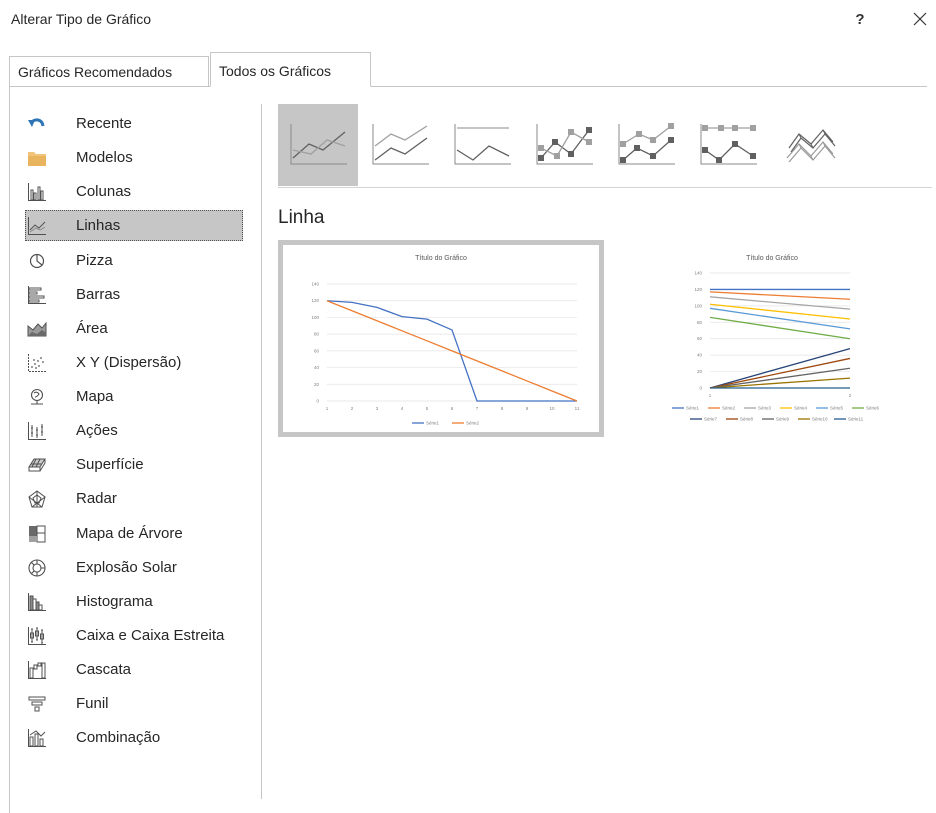 The width and height of the screenshot is (936, 813). Describe the element at coordinates (135, 430) in the screenshot. I see `sidebar-item-stock: Ações` at that location.